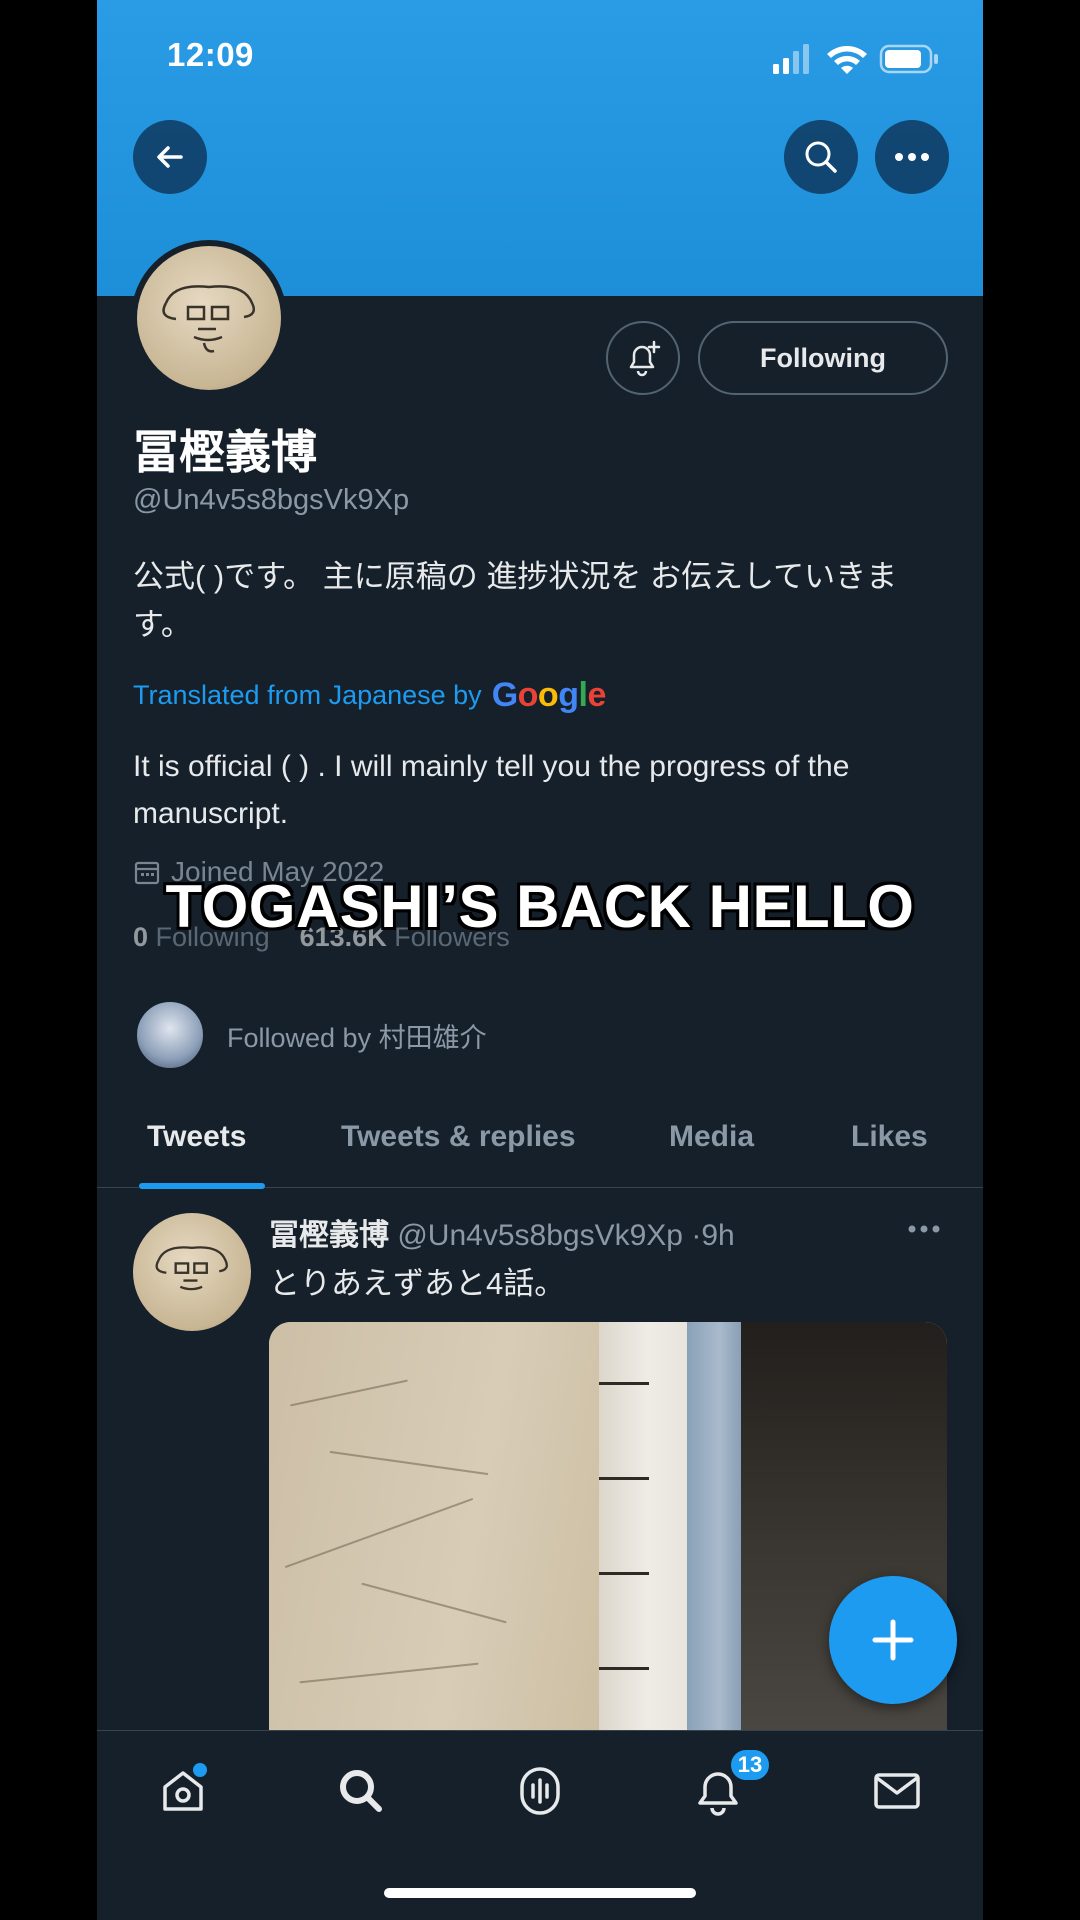  I want to click on tab-likes: Likes, so click(889, 1137).